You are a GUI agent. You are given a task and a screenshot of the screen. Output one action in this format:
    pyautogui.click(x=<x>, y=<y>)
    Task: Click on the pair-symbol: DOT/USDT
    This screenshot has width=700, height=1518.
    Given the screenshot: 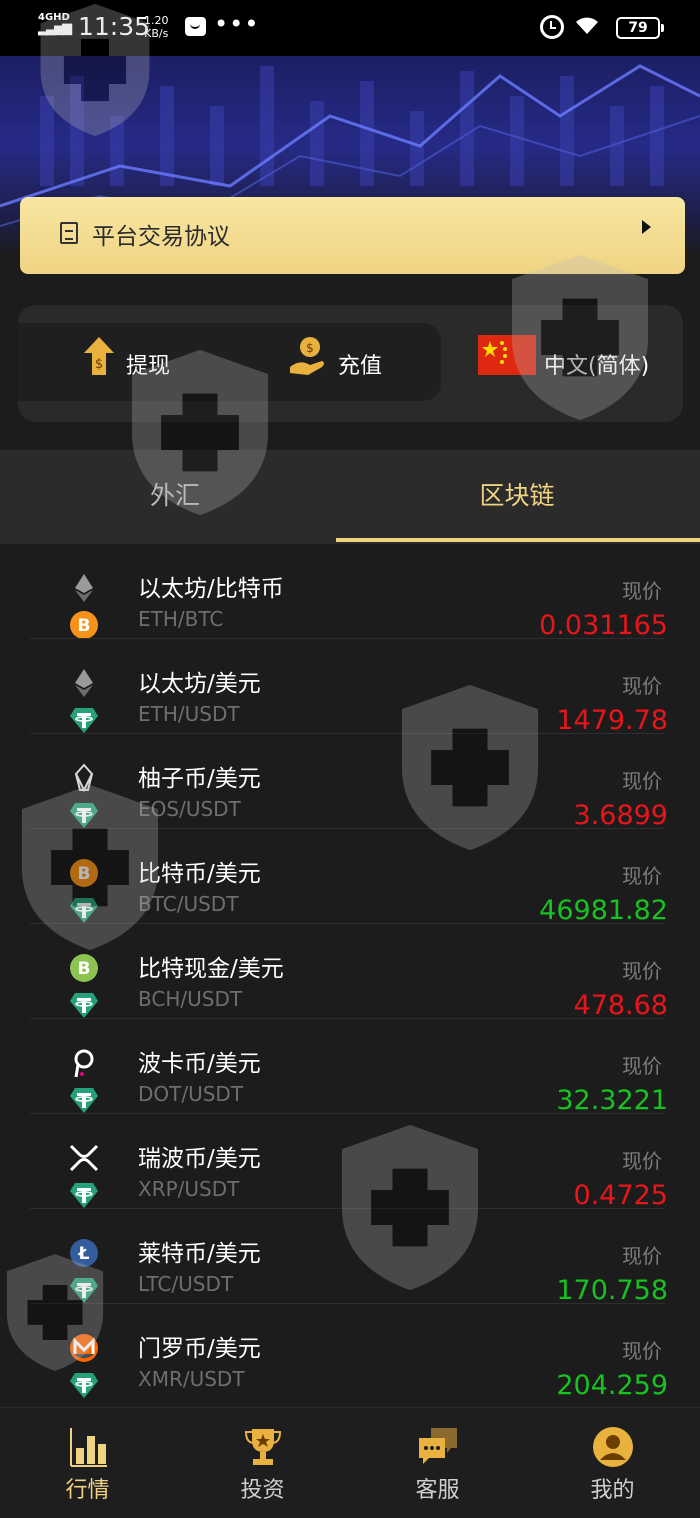 What is the action you would take?
    pyautogui.click(x=191, y=1094)
    